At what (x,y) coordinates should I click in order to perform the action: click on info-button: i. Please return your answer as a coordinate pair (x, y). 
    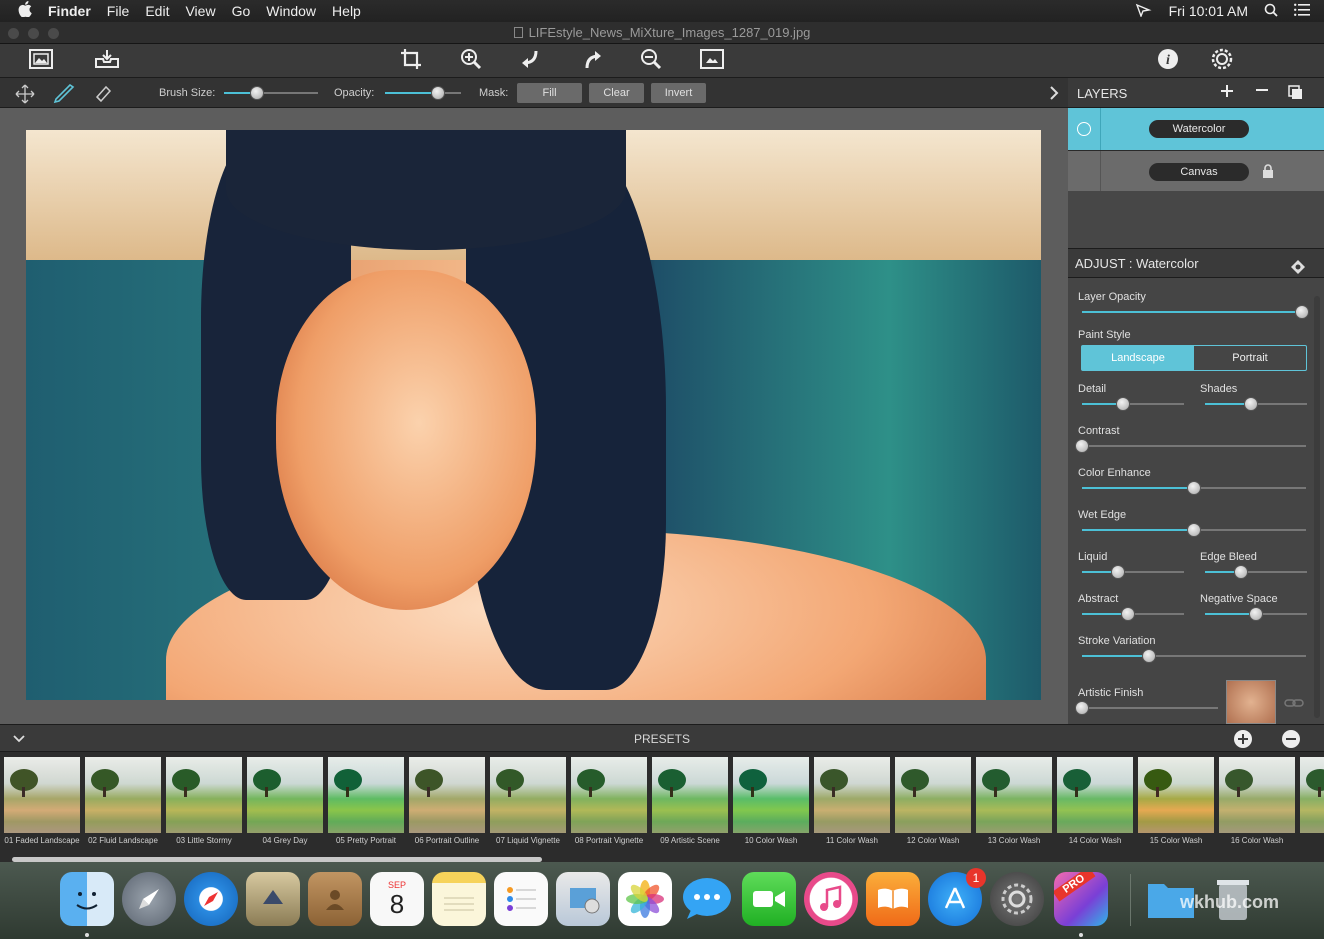
    Looking at the image, I should click on (1168, 60).